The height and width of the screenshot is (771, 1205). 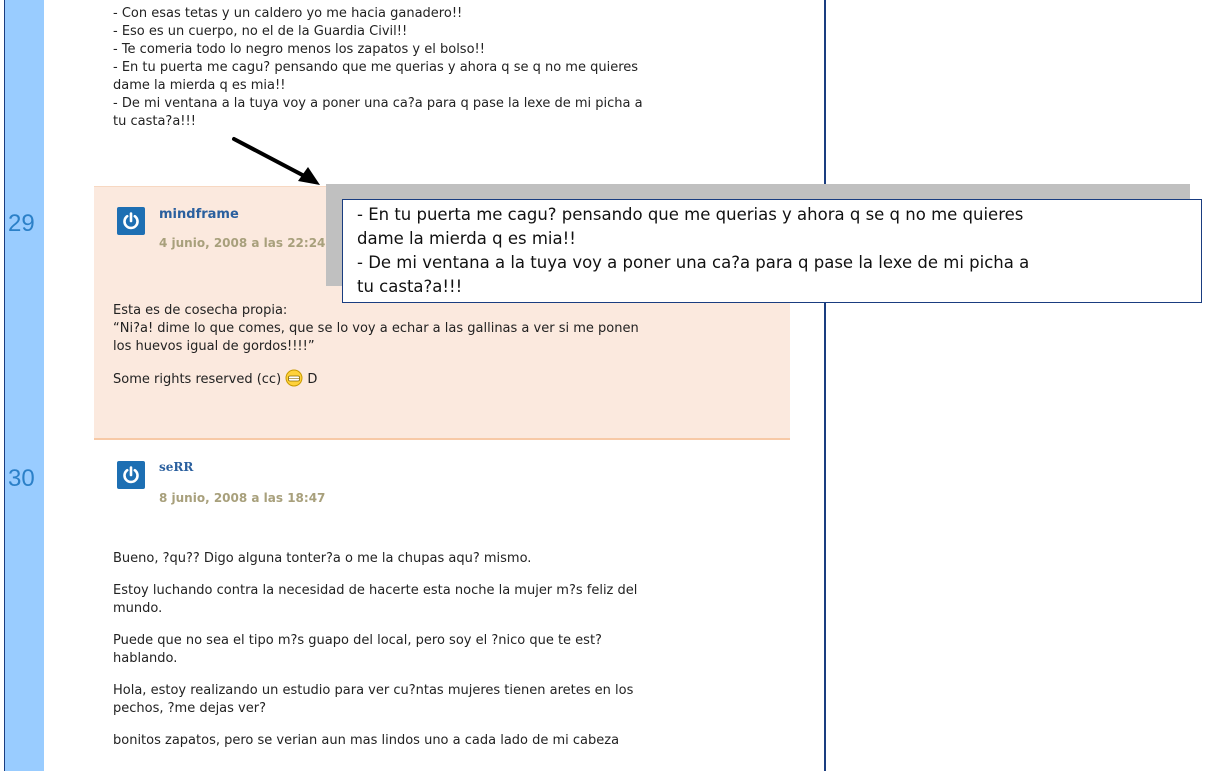 I want to click on content-right-border, so click(x=825, y=385).